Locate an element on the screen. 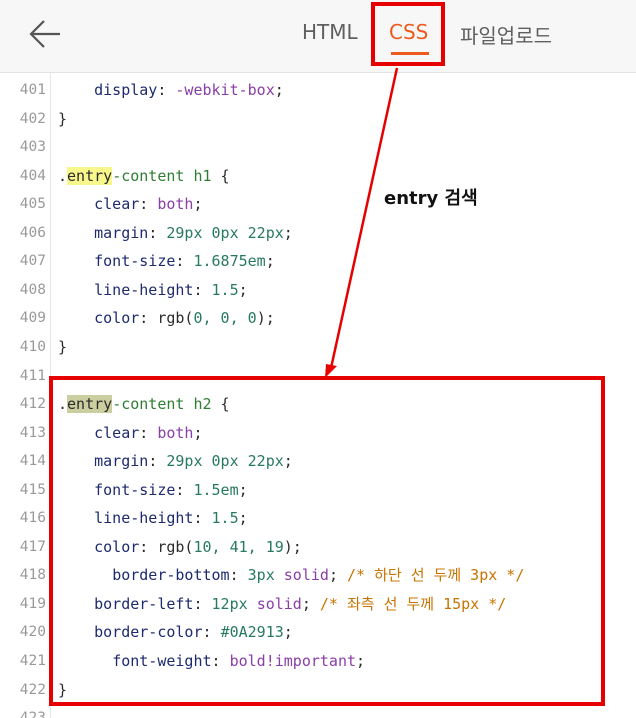 Image resolution: width=636 pixels, height=718 pixels. code-line: 423 is located at coordinates (318, 711).